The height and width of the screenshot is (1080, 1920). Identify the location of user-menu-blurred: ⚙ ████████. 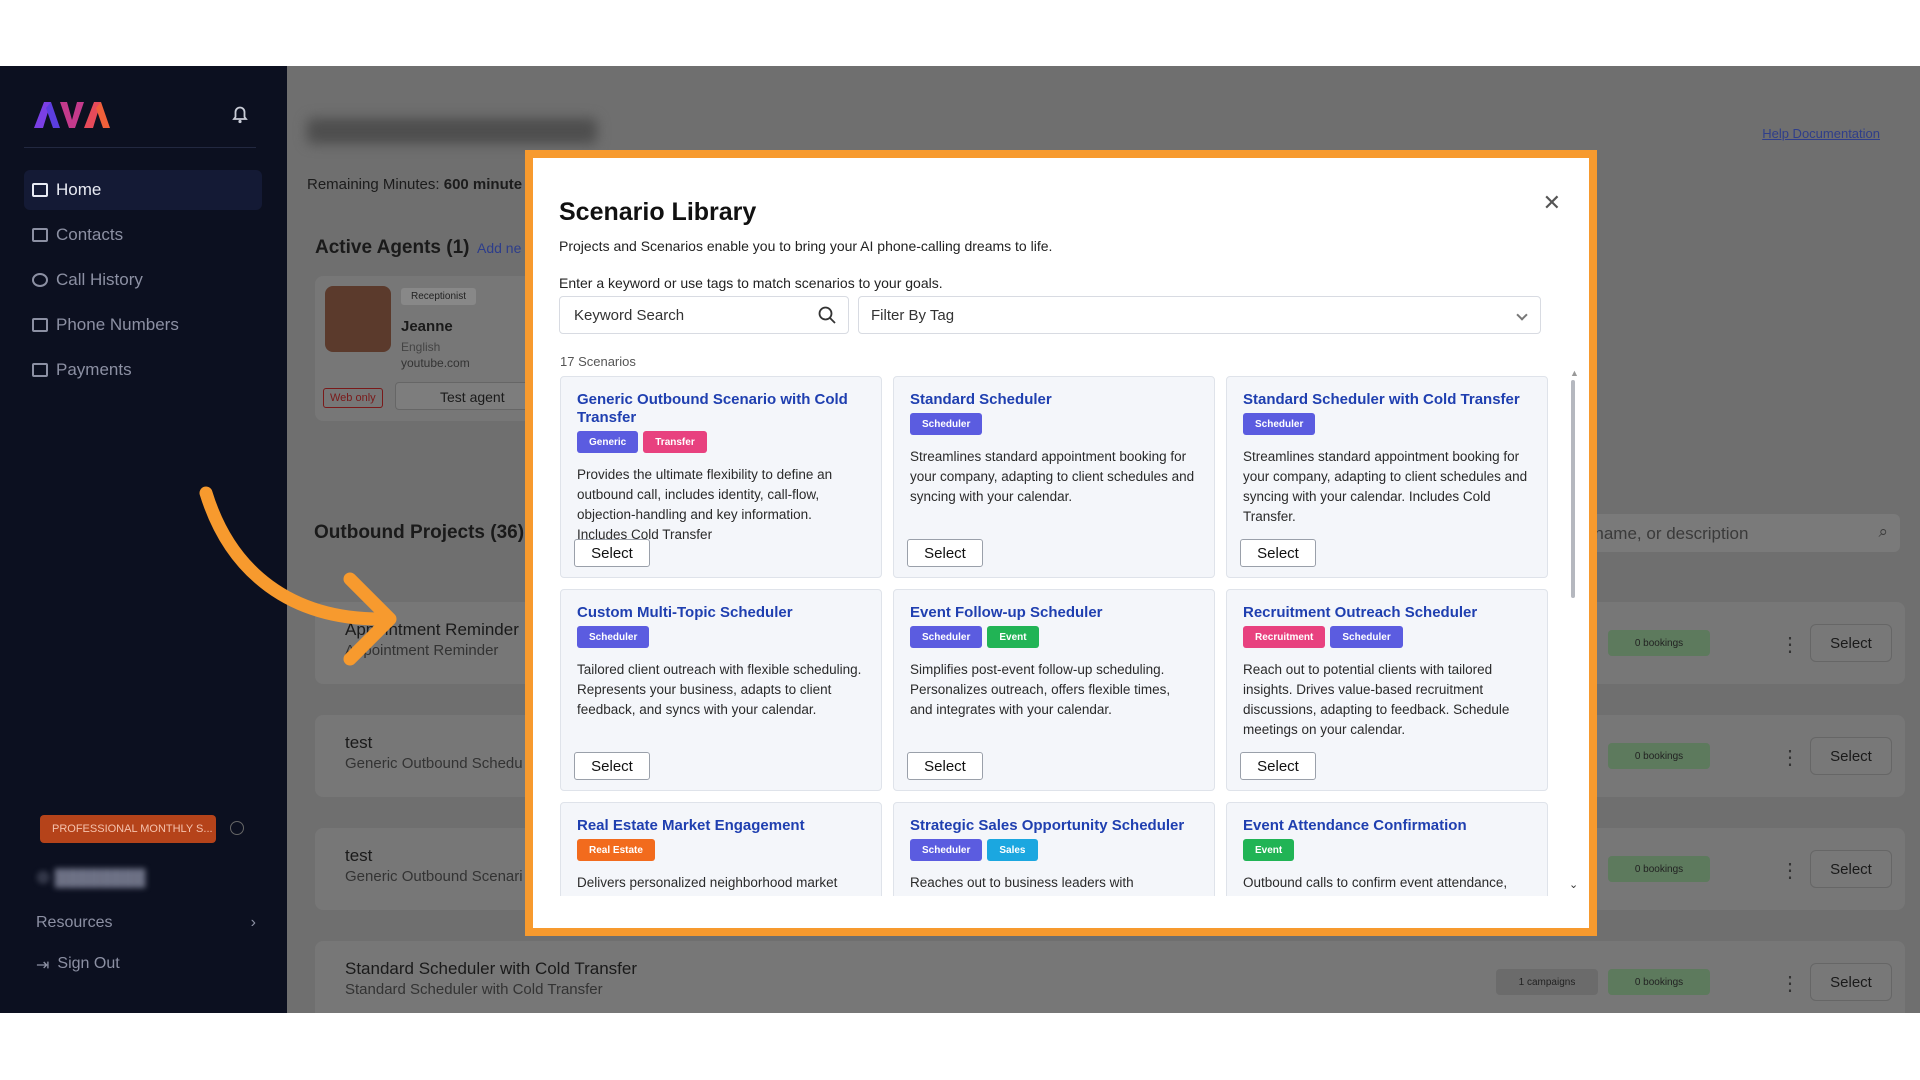
(90, 878).